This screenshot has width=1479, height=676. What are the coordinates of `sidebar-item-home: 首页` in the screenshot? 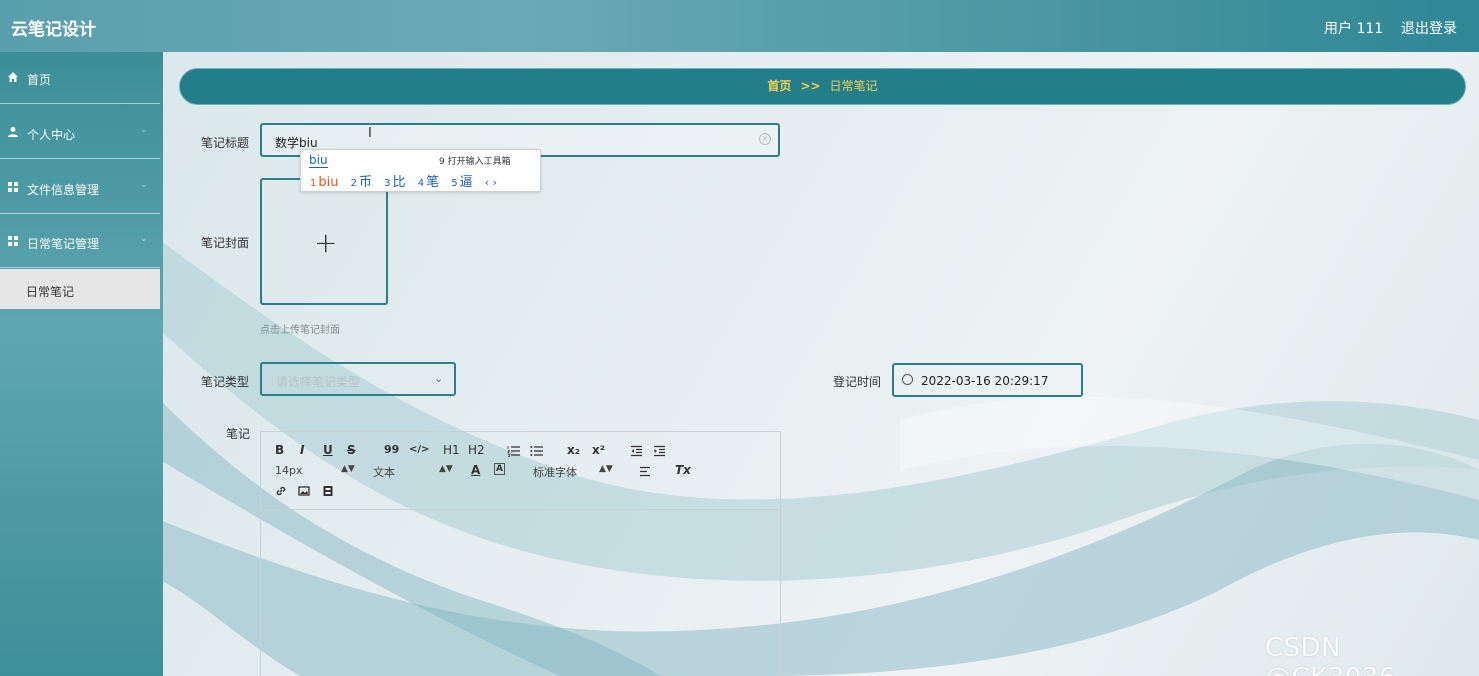 It's located at (80, 78).